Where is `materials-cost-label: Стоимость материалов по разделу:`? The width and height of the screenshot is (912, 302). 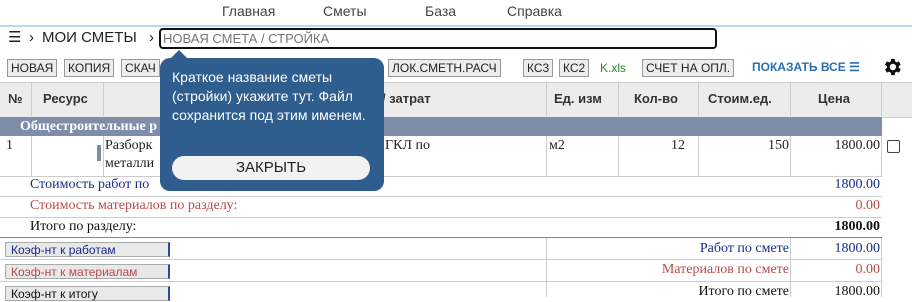
materials-cost-label: Стоимость материалов по разделу: is located at coordinates (134, 205).